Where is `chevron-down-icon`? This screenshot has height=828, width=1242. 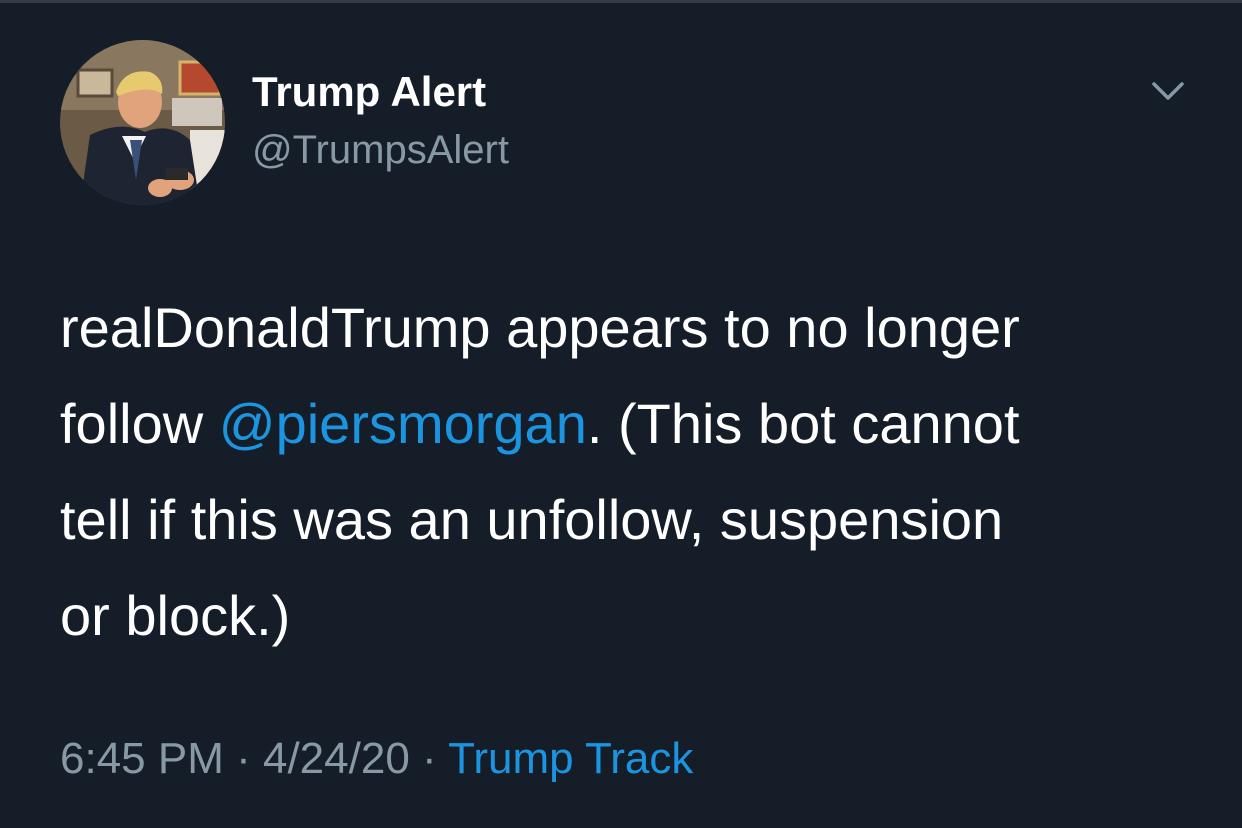 chevron-down-icon is located at coordinates (1168, 91).